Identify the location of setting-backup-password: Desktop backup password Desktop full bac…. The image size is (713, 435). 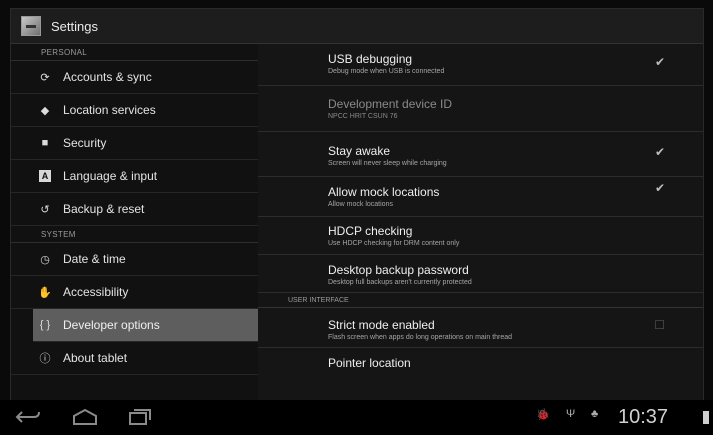
(480, 274).